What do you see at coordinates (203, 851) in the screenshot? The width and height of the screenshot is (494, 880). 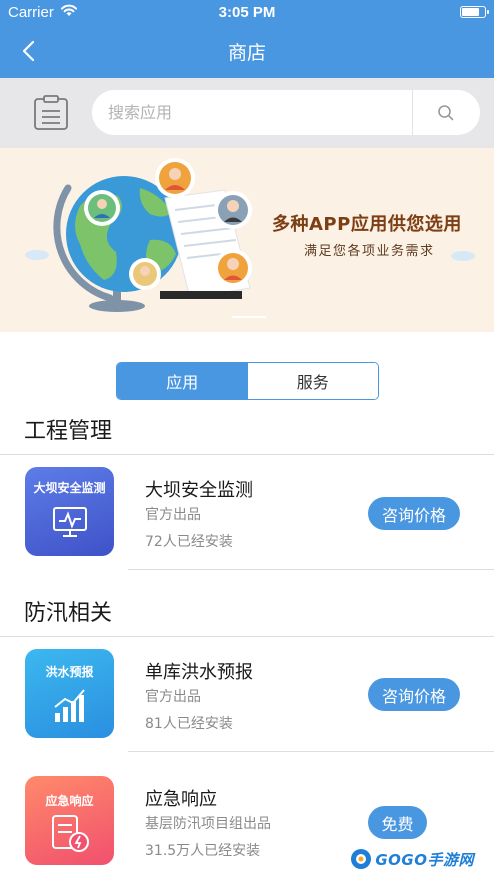 I see `app-install-count: 31.5万人已经安装` at bounding box center [203, 851].